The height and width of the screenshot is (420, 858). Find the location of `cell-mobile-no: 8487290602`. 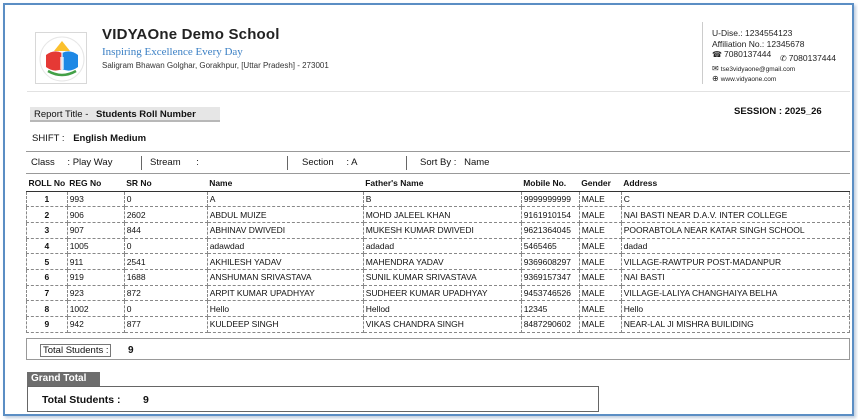

cell-mobile-no: 8487290602 is located at coordinates (550, 324).